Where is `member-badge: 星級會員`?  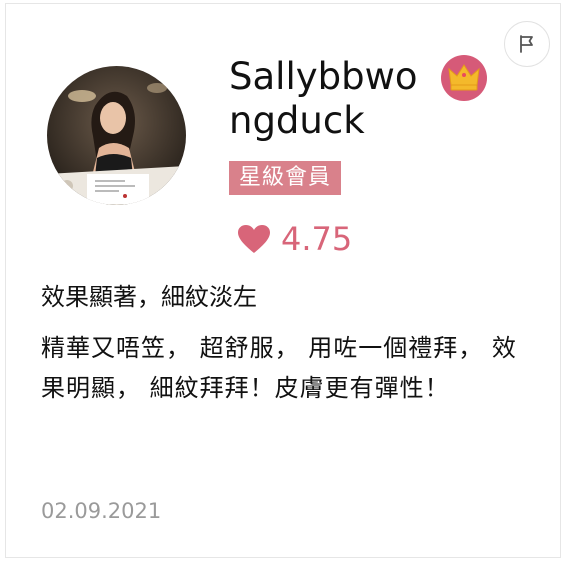
member-badge: 星級會員 is located at coordinates (285, 178).